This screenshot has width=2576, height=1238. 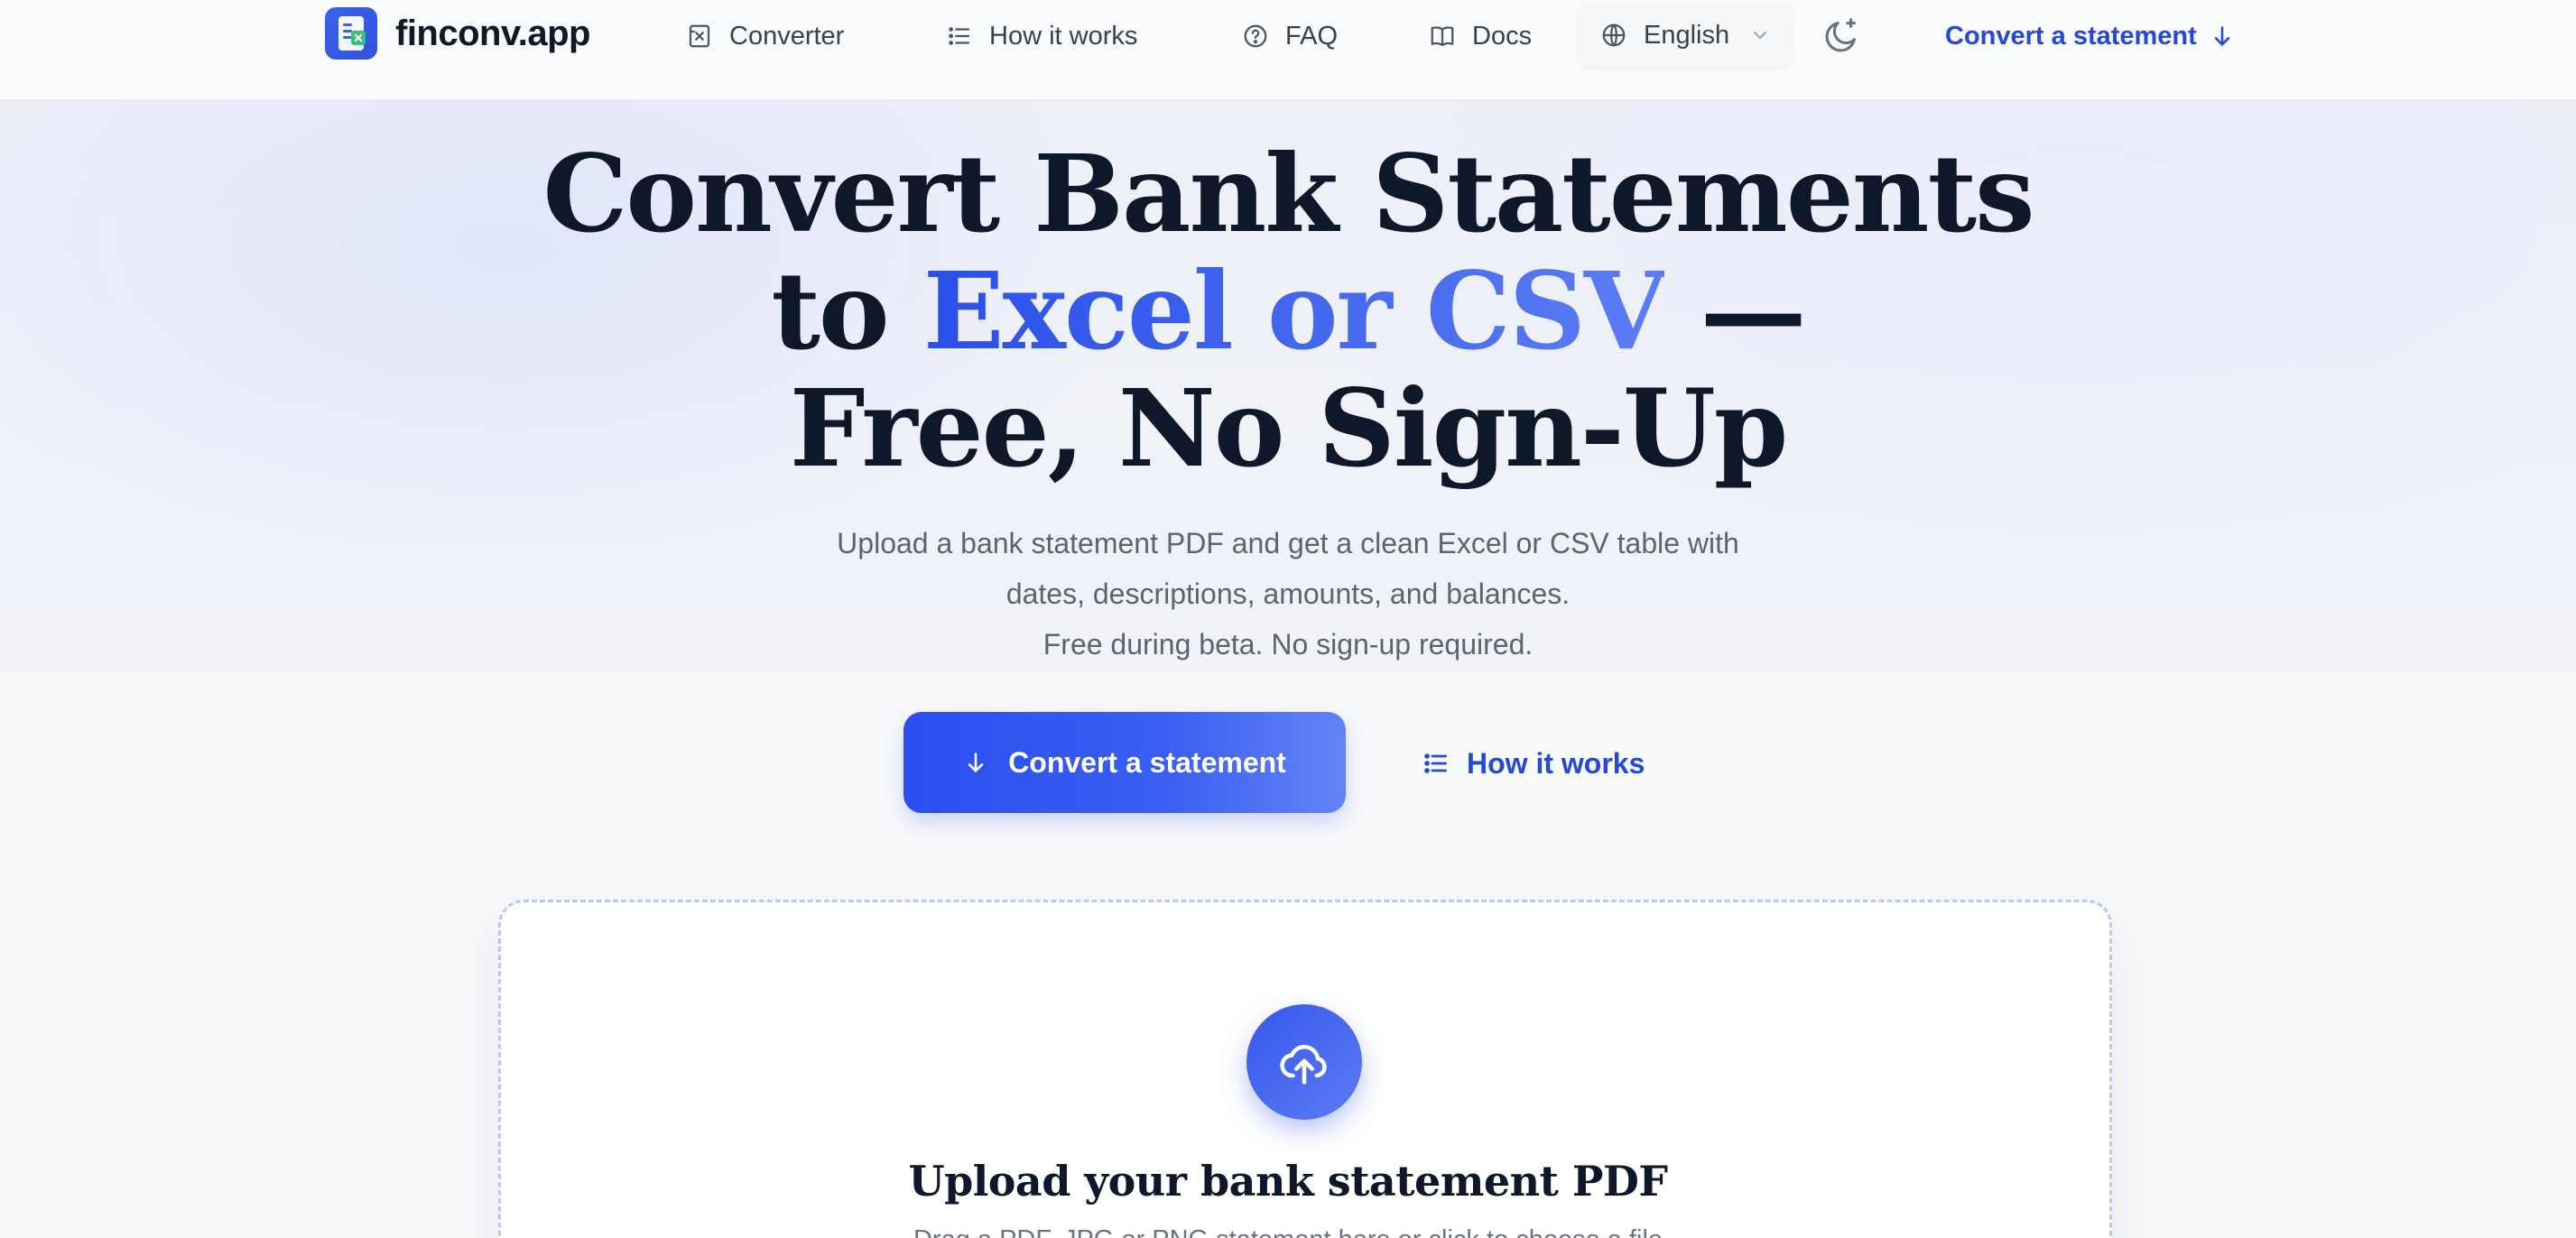 What do you see at coordinates (787, 36) in the screenshot?
I see `nav-converter-label: Converter` at bounding box center [787, 36].